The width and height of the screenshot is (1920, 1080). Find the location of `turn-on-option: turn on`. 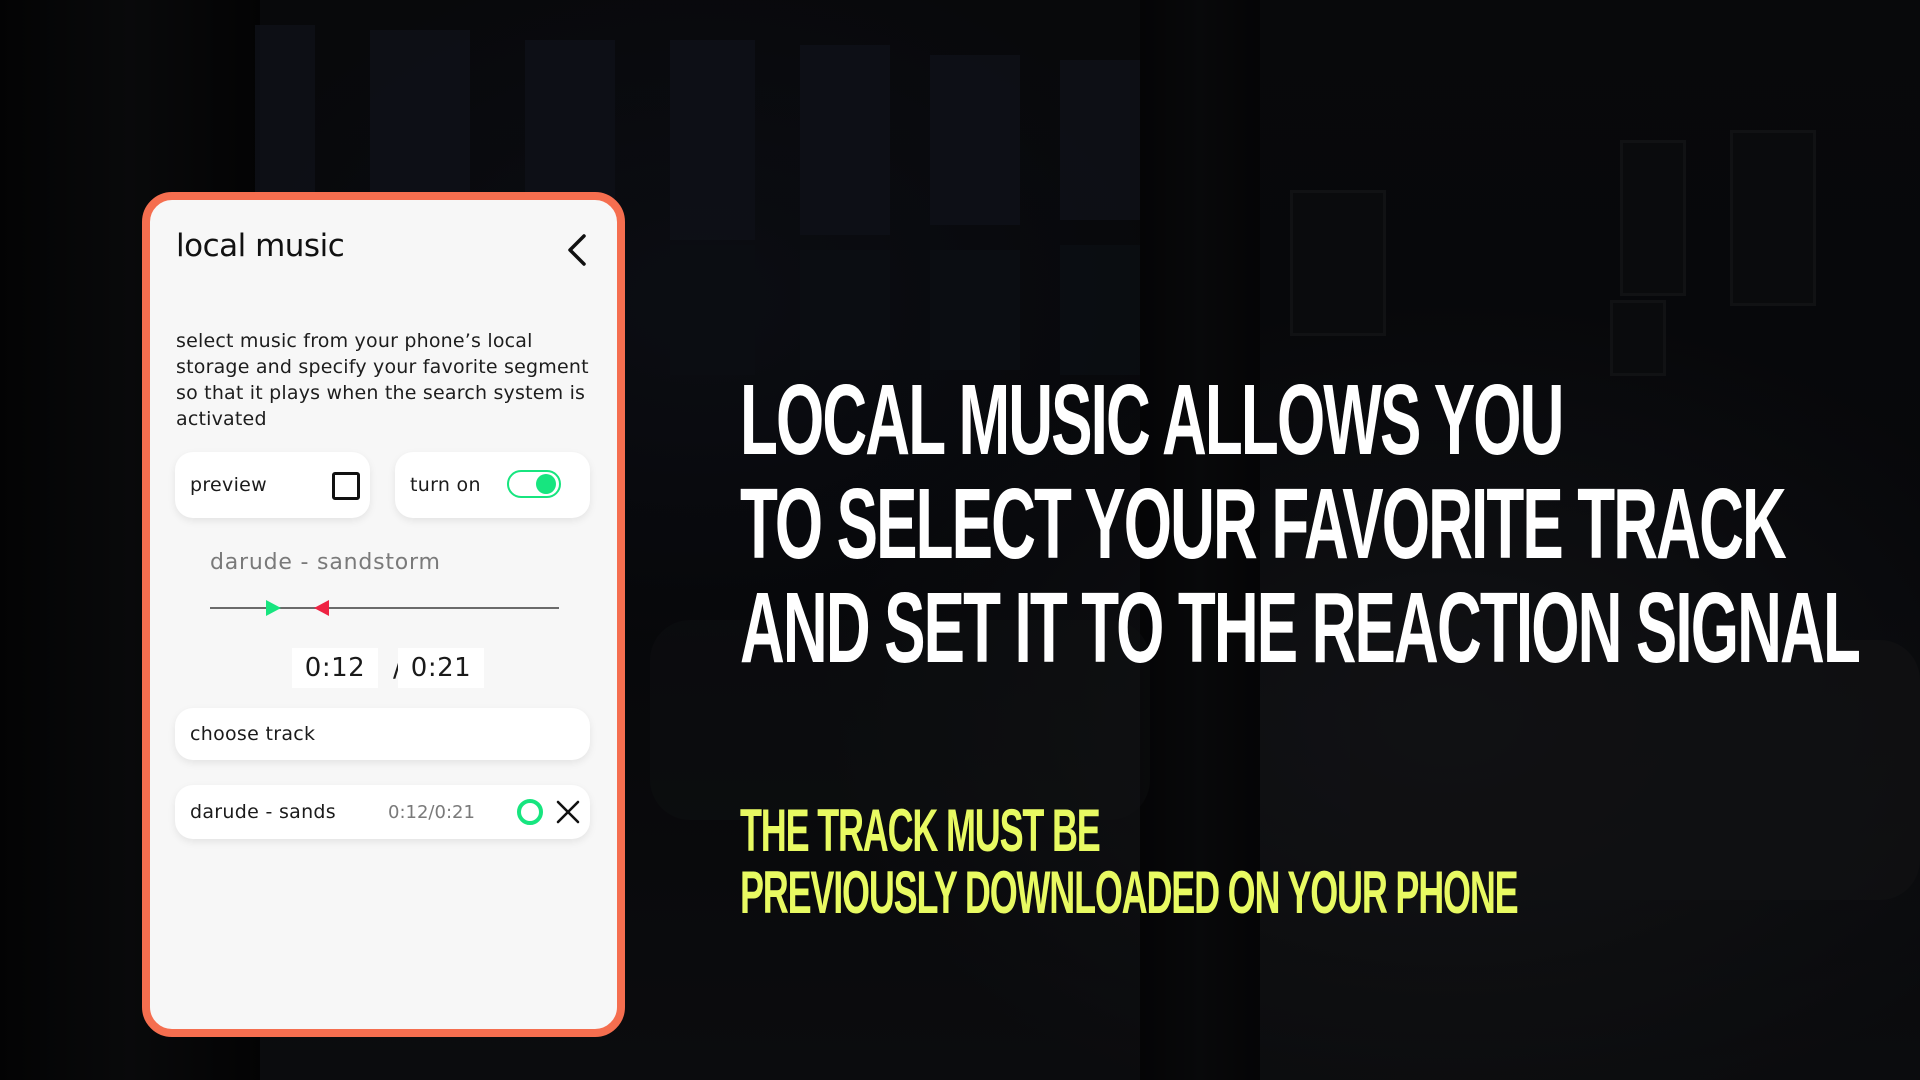

turn-on-option: turn on is located at coordinates (492, 485).